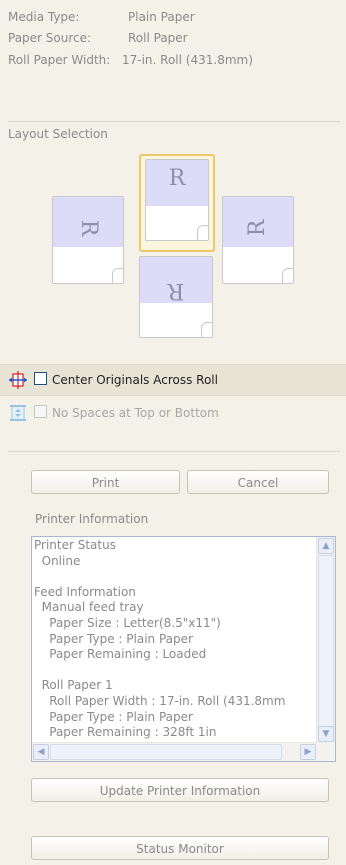 This screenshot has width=346, height=865. I want to click on roll-width-value: 17-in. Roll (431.8mm), so click(187, 60).